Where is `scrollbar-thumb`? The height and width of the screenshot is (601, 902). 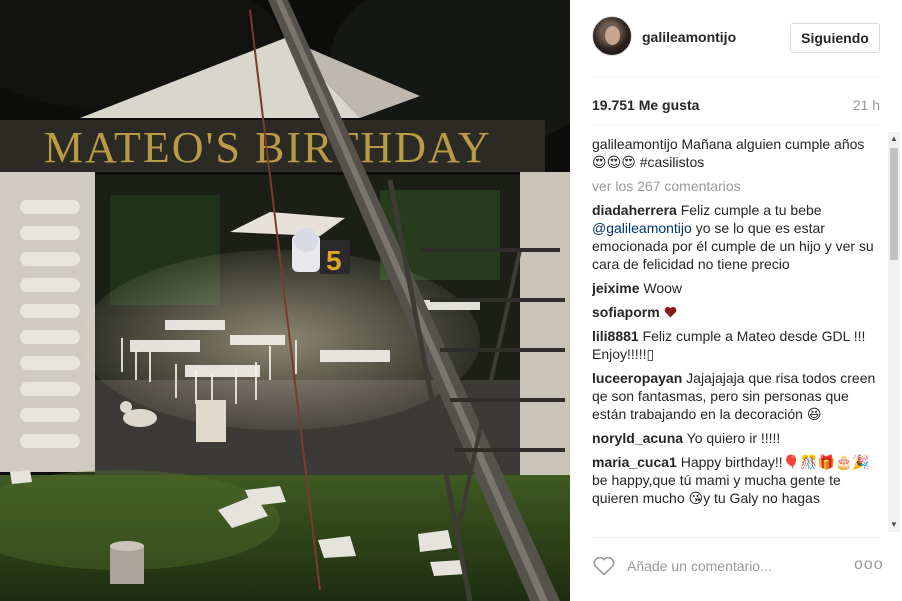
scrollbar-thumb is located at coordinates (894, 204).